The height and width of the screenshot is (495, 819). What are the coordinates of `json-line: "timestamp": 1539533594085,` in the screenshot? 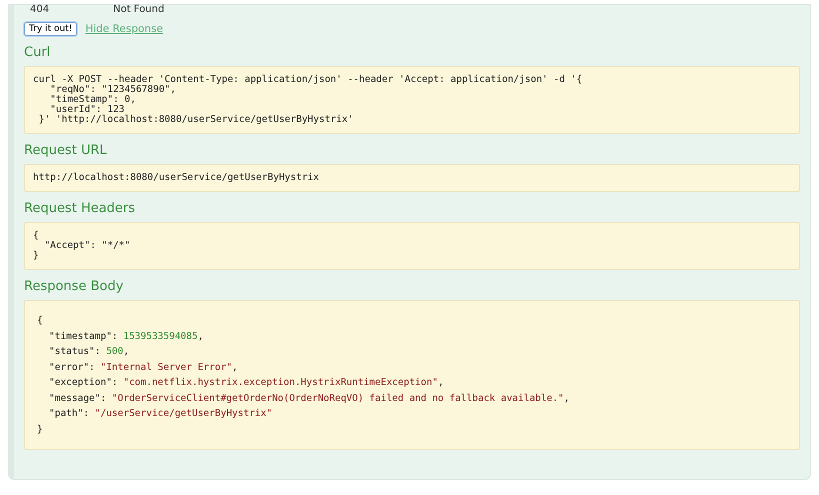 It's located at (126, 337).